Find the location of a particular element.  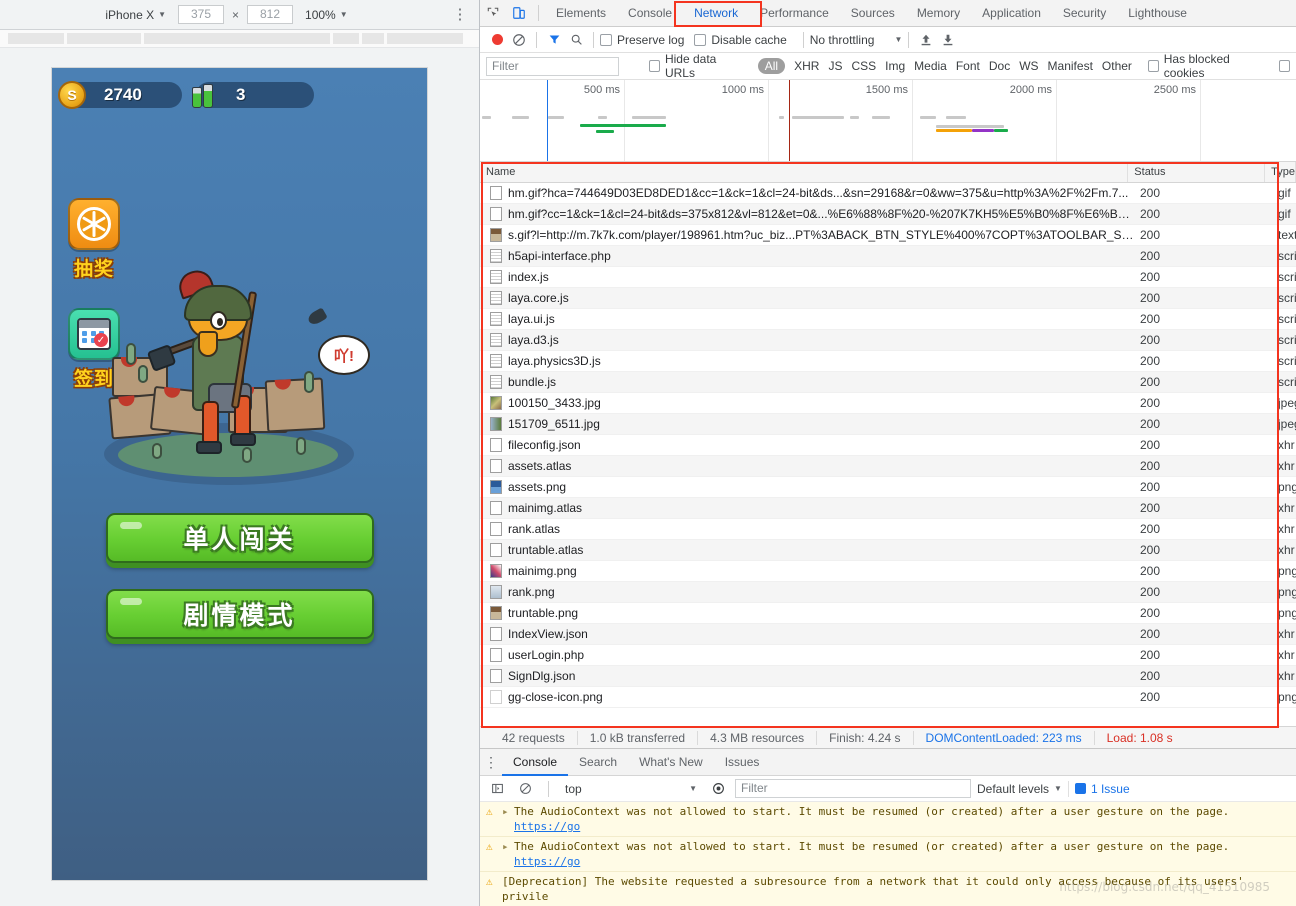

issues-badge: 1 Issue is located at coordinates (1101, 788).